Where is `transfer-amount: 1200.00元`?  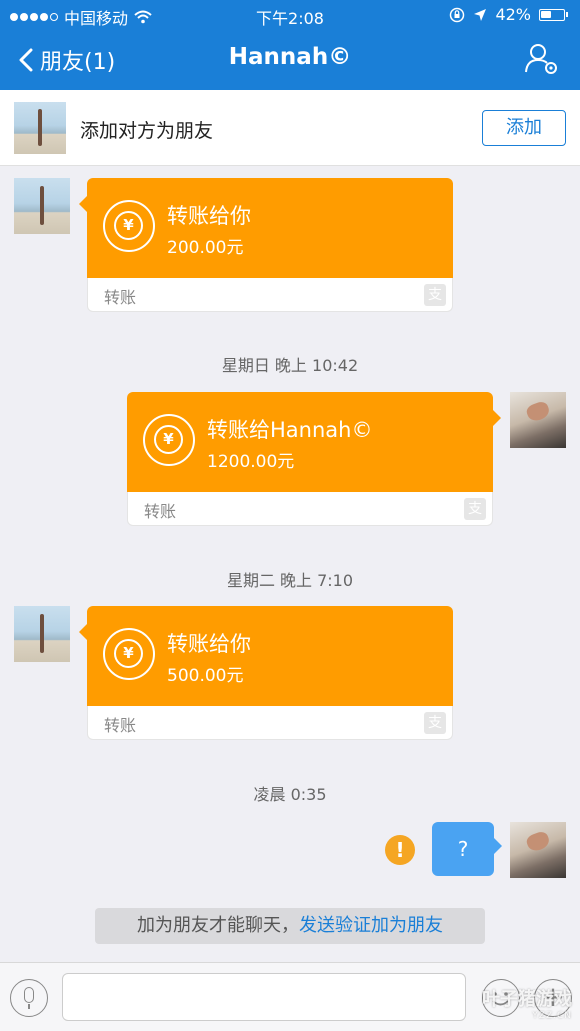 transfer-amount: 1200.00元 is located at coordinates (251, 462).